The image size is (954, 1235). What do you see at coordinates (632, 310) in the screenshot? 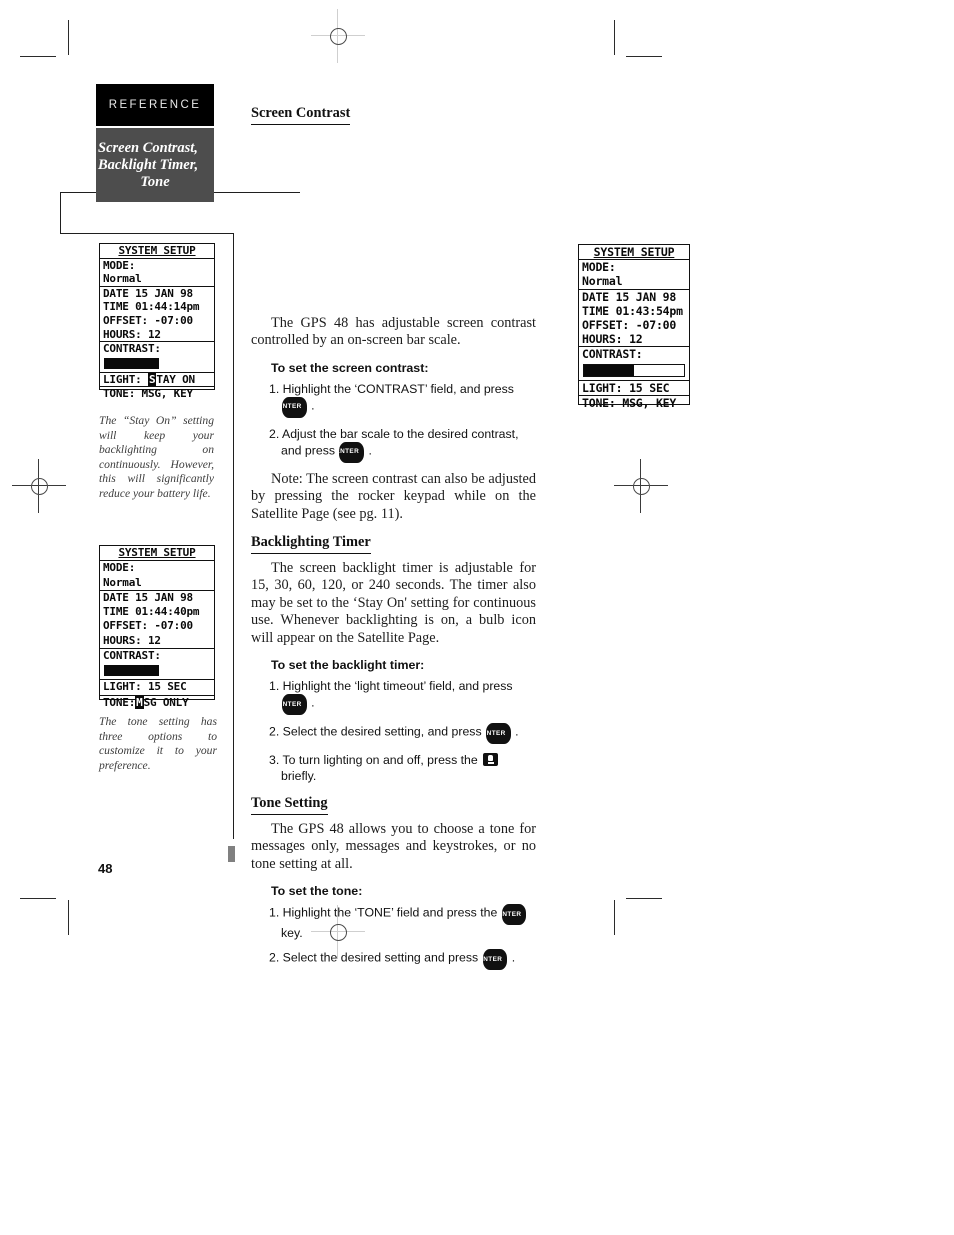
I see `gps-time: TIME 01:43:54pm` at bounding box center [632, 310].